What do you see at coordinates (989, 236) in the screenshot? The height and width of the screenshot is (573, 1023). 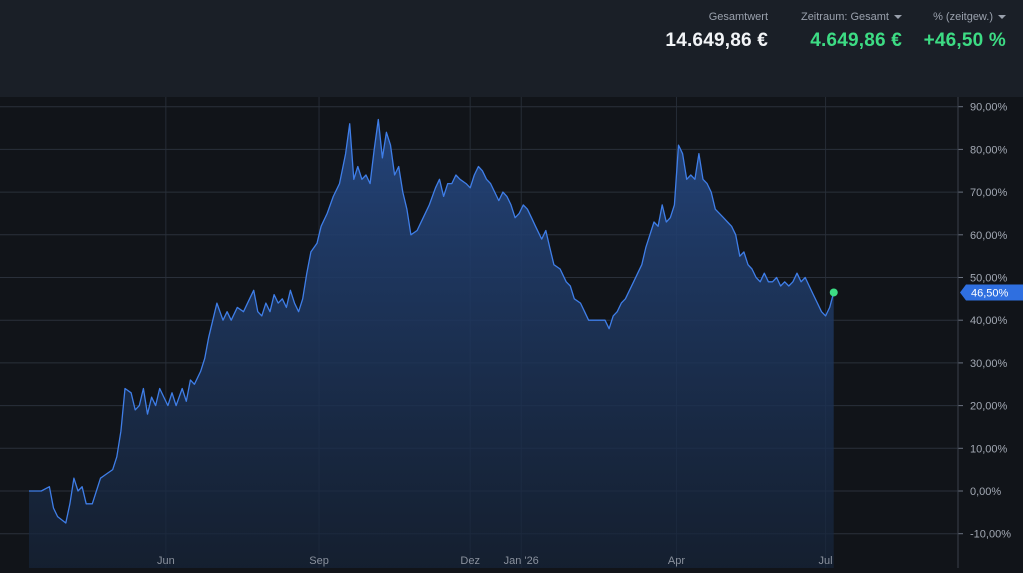 I see `y-tick-label: 60,00%` at bounding box center [989, 236].